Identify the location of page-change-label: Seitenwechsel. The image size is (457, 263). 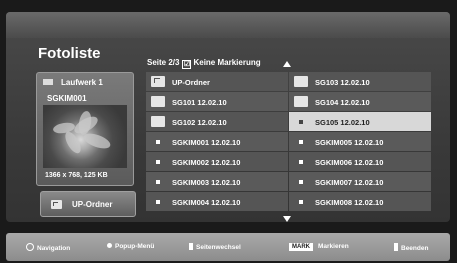
(218, 247).